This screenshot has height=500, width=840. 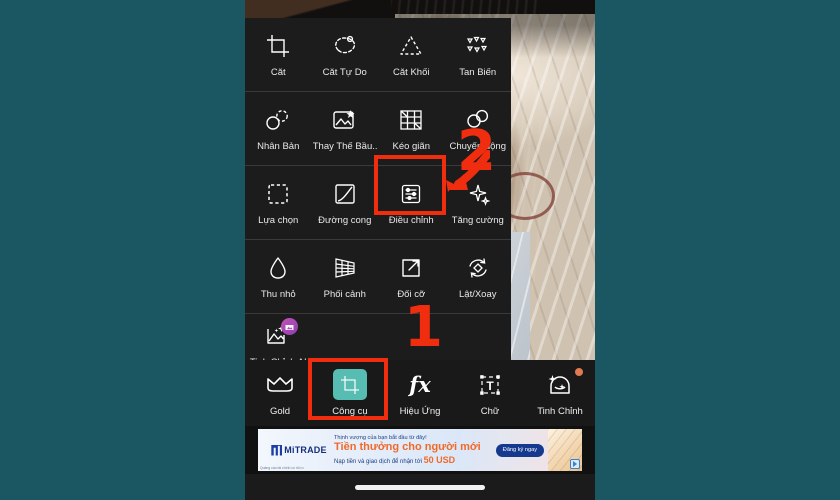 I want to click on svg-text: T, so click(x=490, y=386).